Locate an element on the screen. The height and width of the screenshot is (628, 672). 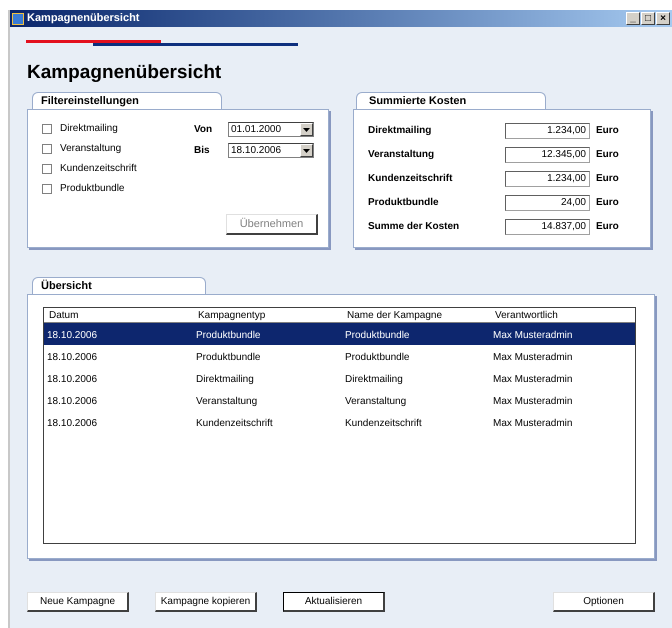
action-button: Aktualisieren is located at coordinates (334, 602).